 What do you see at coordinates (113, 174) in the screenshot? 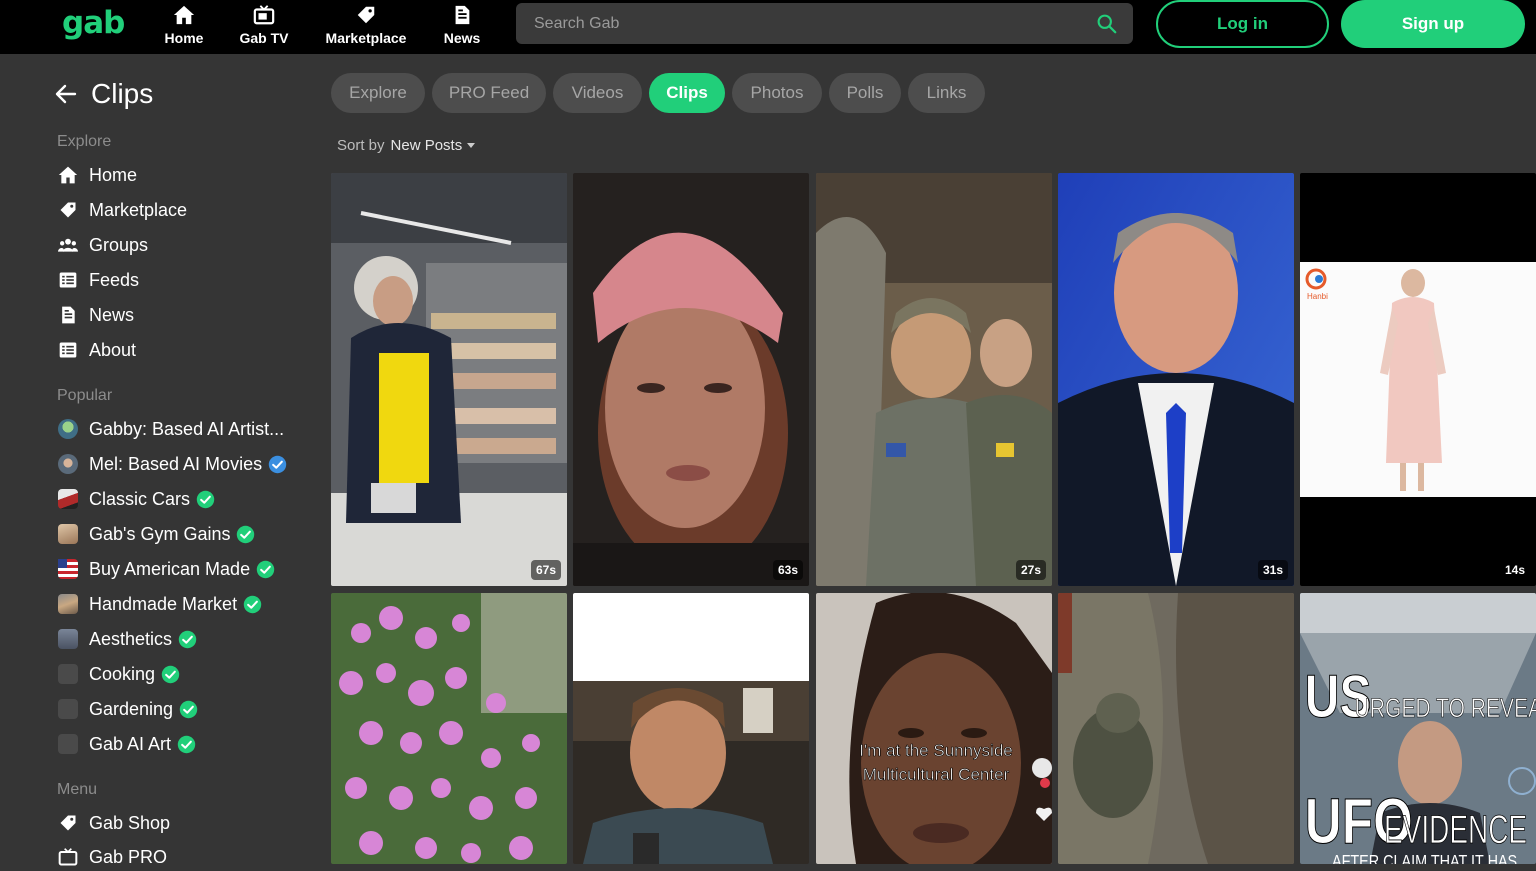
I see `sidebar-item-label: Home` at bounding box center [113, 174].